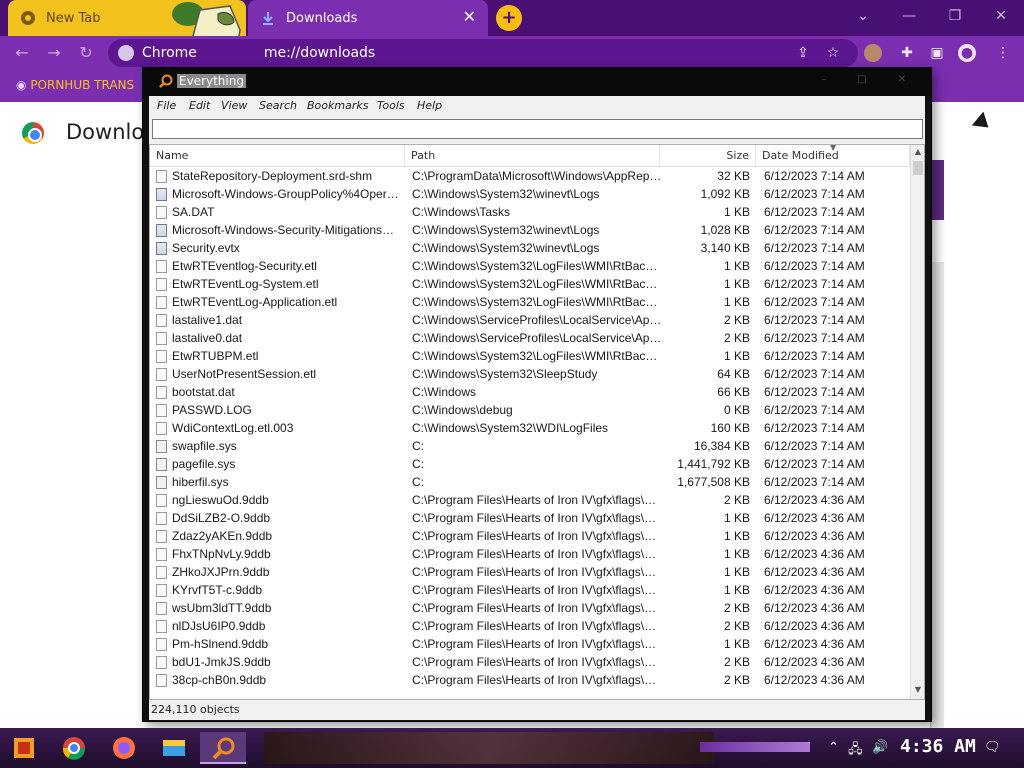 This screenshot has height=768, width=1024. Describe the element at coordinates (429, 105) in the screenshot. I see `menu-help: Help` at that location.